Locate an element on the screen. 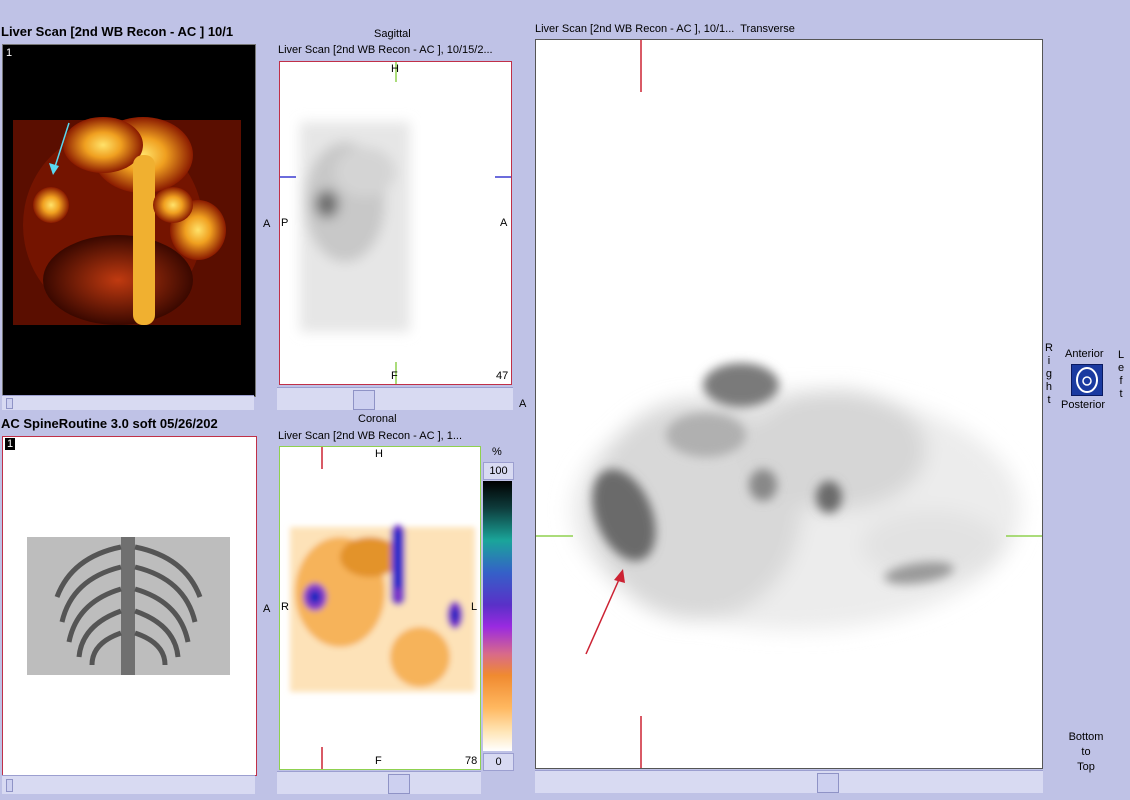 The image size is (1130, 800). head-cross-section-icon is located at coordinates (1087, 380).